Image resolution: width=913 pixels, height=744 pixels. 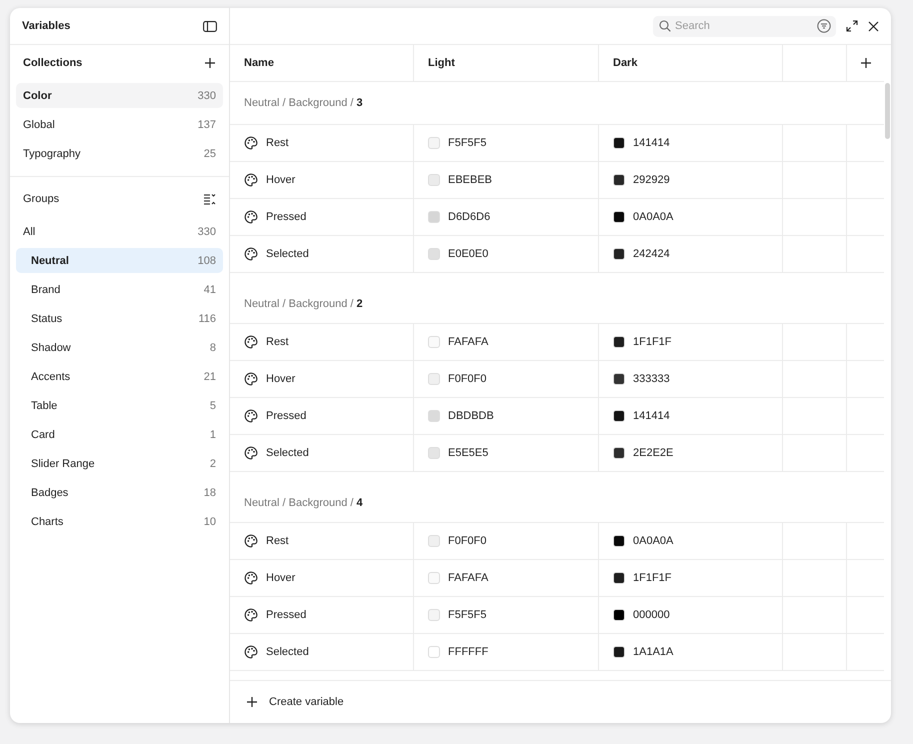 I want to click on sidebar-item: Table 5, so click(x=119, y=405).